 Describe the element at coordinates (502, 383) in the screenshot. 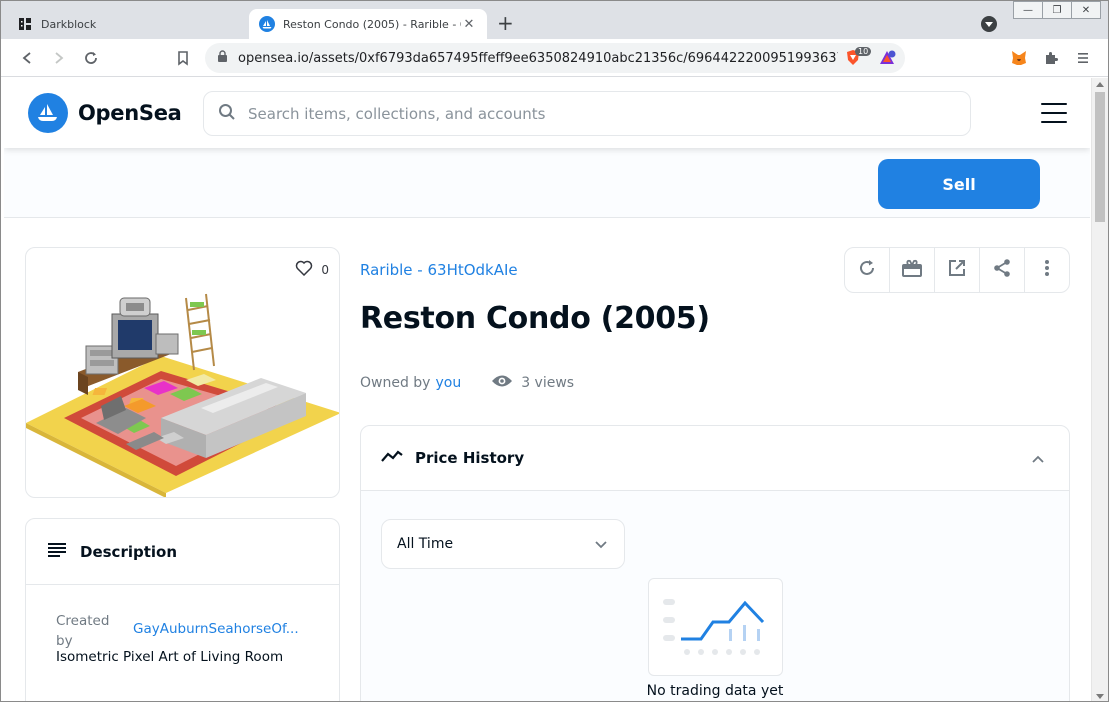

I see `eye-icon` at that location.